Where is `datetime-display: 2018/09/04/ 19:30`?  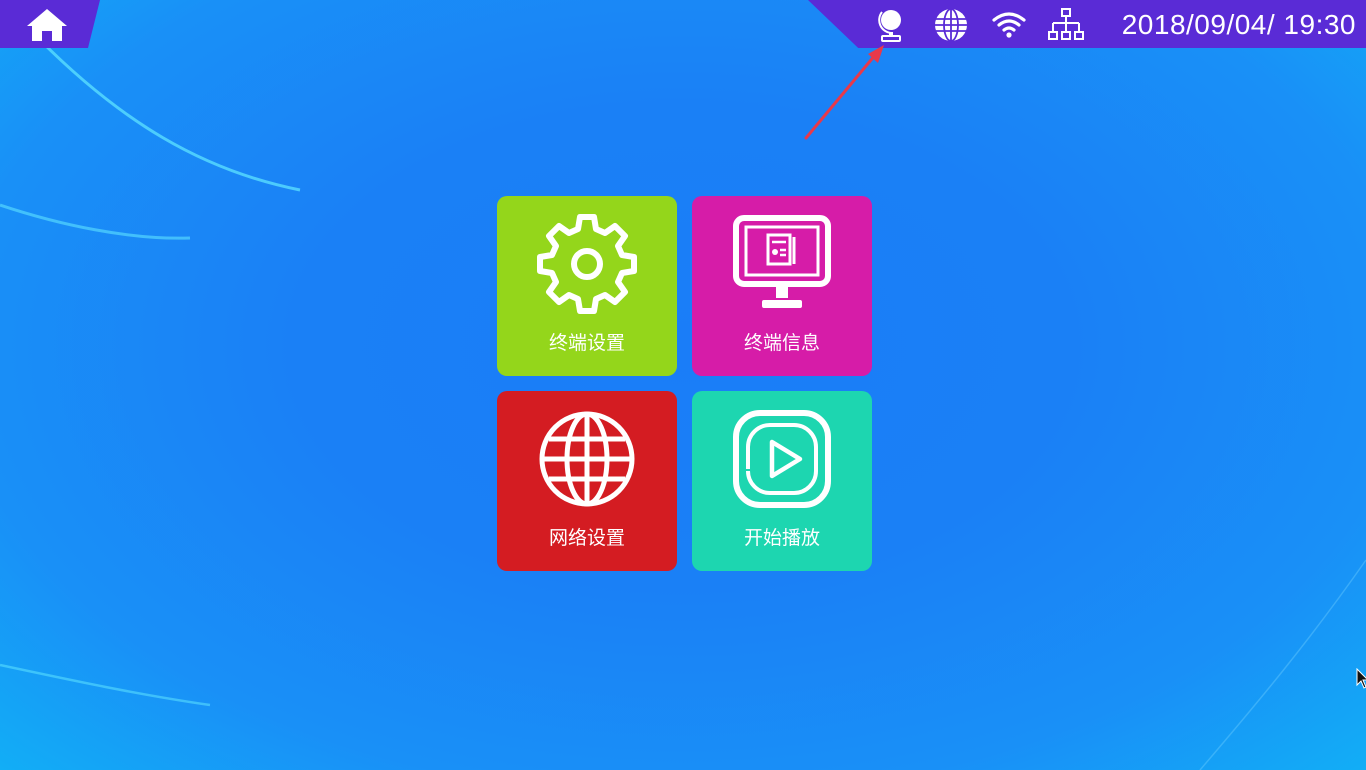
datetime-display: 2018/09/04/ 19:30 is located at coordinates (1238, 24).